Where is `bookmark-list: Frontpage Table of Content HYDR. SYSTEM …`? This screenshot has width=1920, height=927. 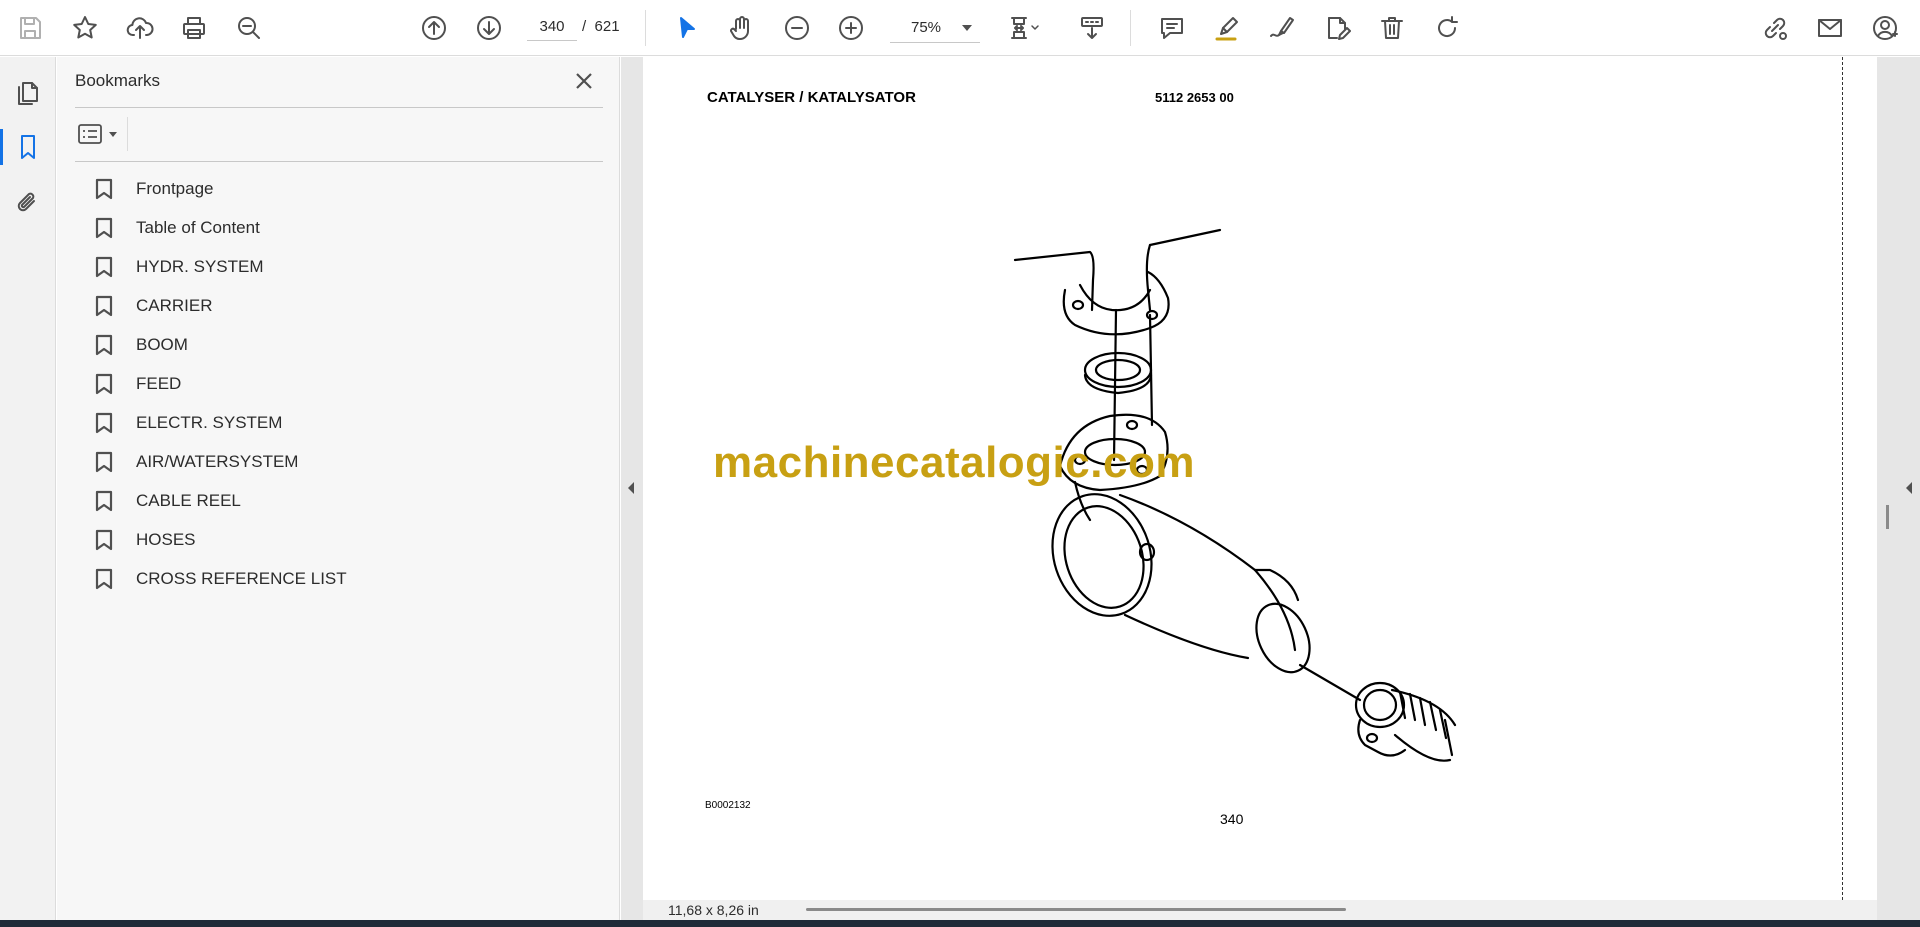 bookmark-list: Frontpage Table of Content HYDR. SYSTEM … is located at coordinates (345, 383).